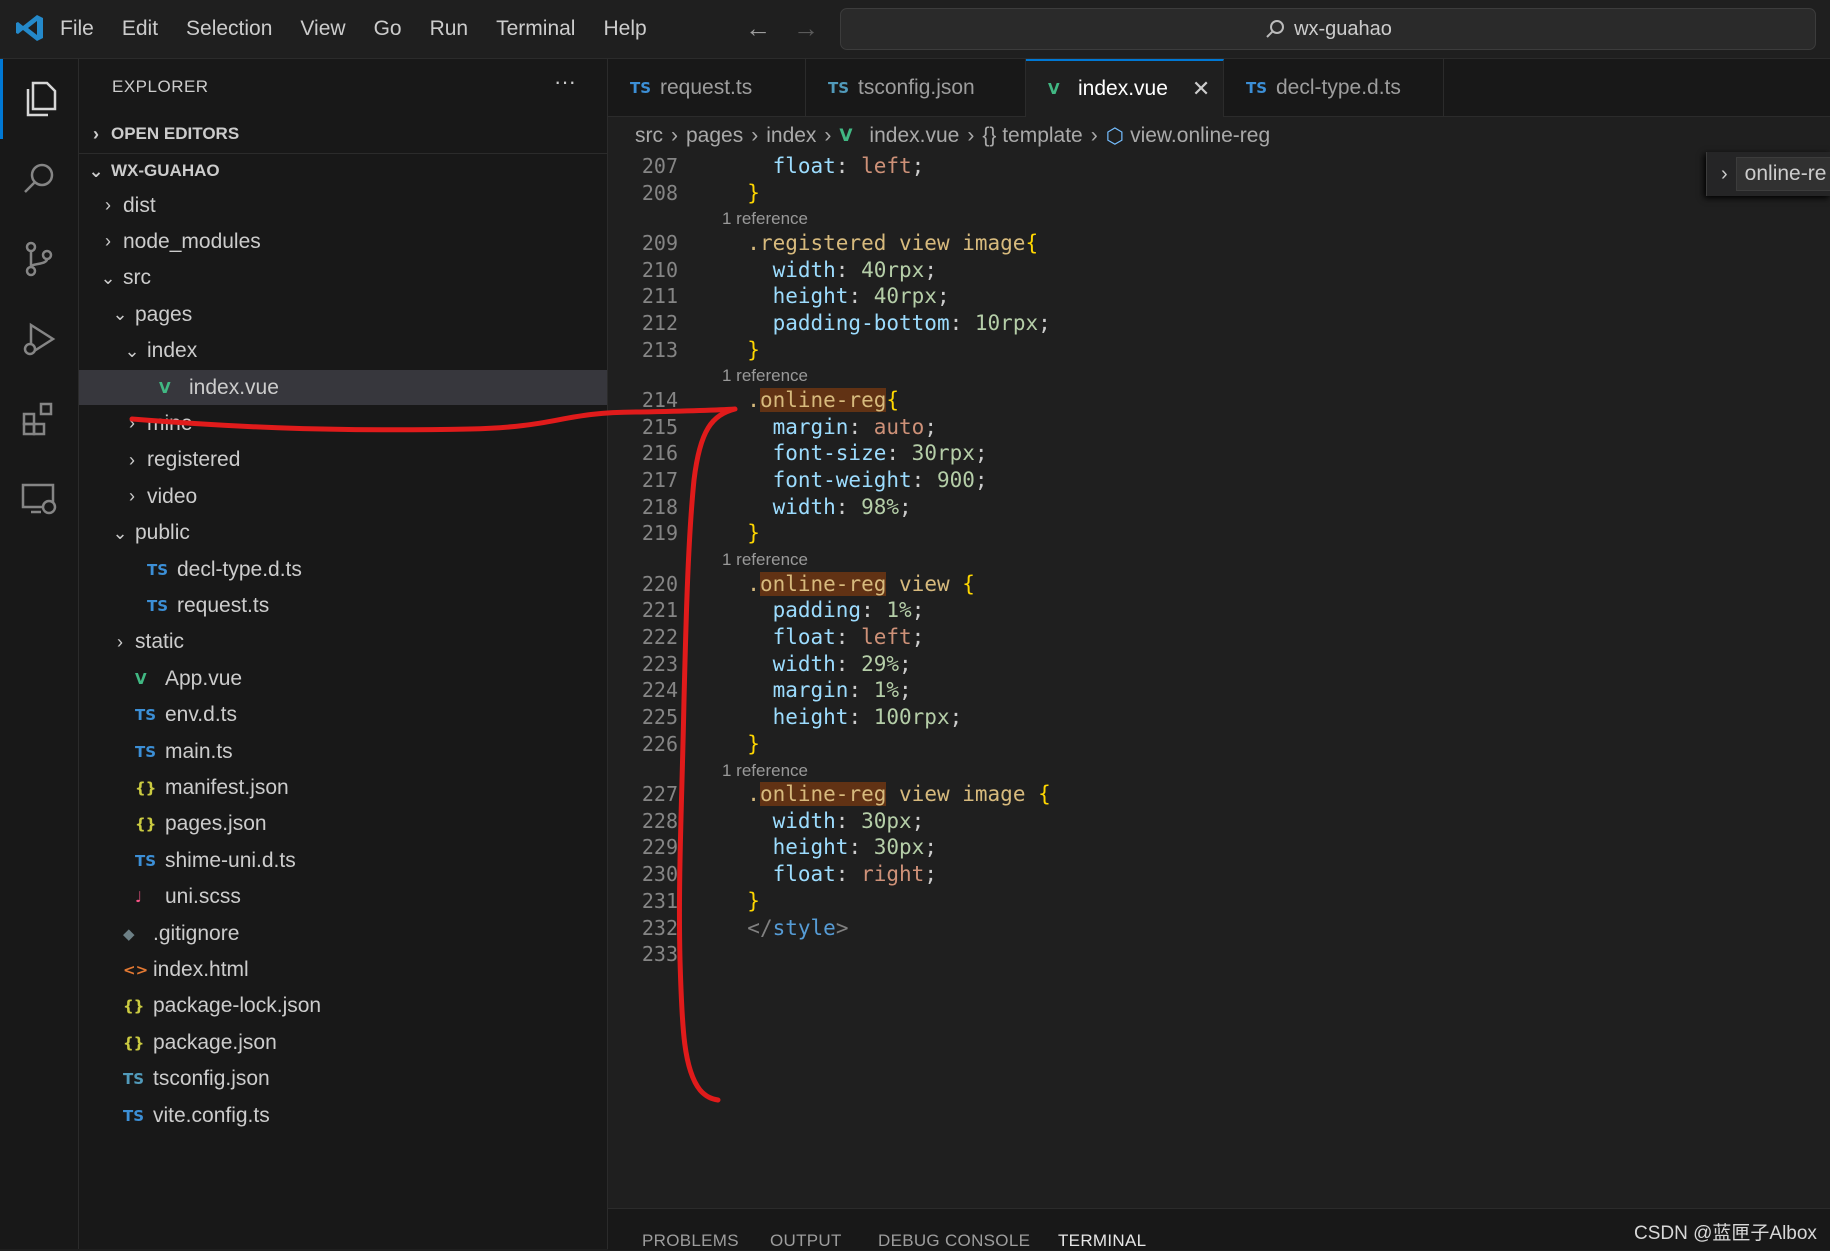 The height and width of the screenshot is (1251, 1830). What do you see at coordinates (343, 1115) in the screenshot?
I see `tree-item: TS vite.config.ts` at bounding box center [343, 1115].